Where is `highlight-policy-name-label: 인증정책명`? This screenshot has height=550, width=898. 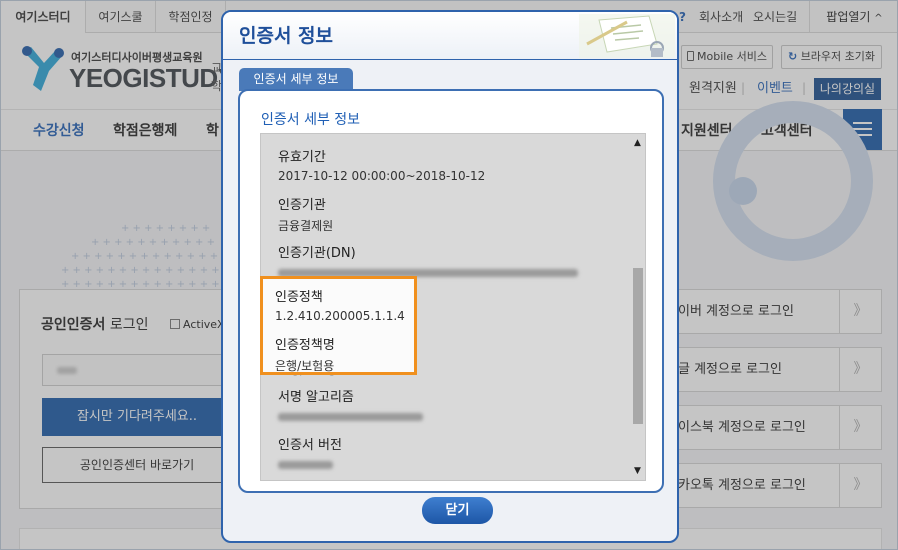 highlight-policy-name-label: 인증정책명 is located at coordinates (305, 345).